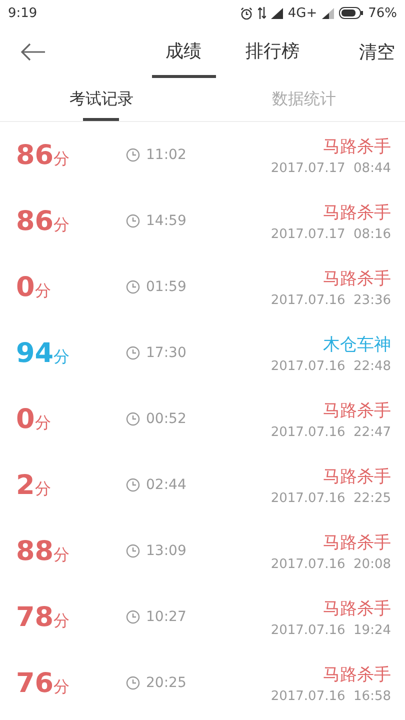 The height and width of the screenshot is (720, 405). I want to click on back-arrow-icon, so click(33, 52).